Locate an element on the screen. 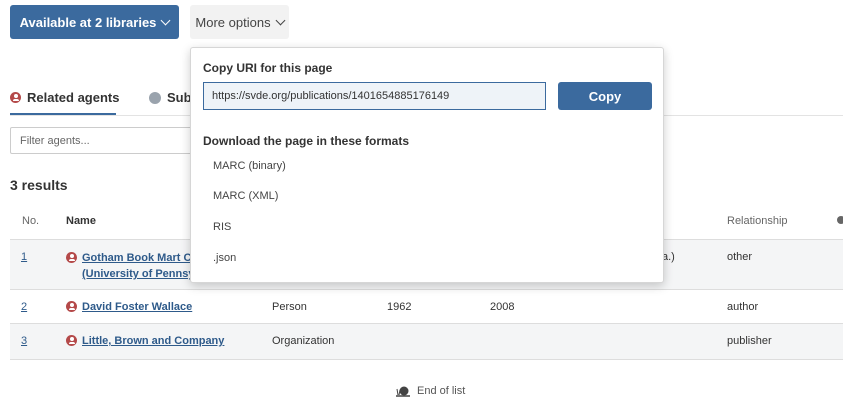 This screenshot has width=843, height=399. more-options-button: More options is located at coordinates (239, 22).